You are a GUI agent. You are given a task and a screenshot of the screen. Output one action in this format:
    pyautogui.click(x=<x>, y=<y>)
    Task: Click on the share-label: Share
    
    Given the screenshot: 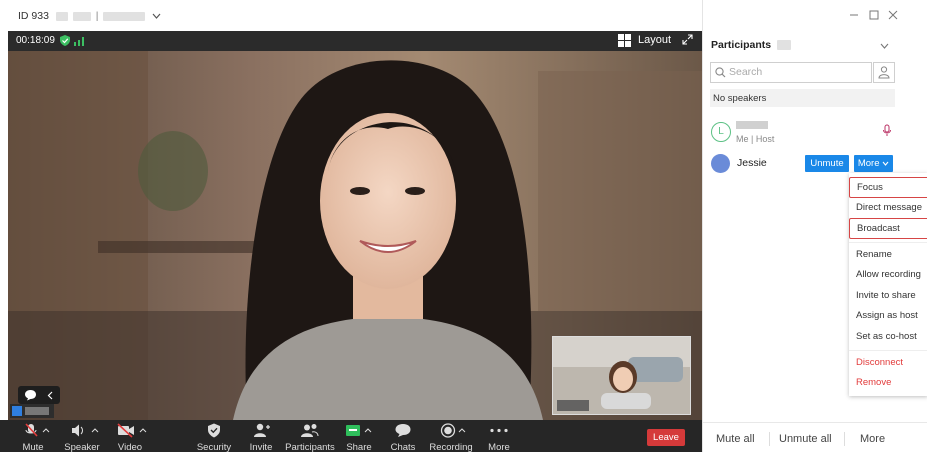 What is the action you would take?
    pyautogui.click(x=359, y=447)
    